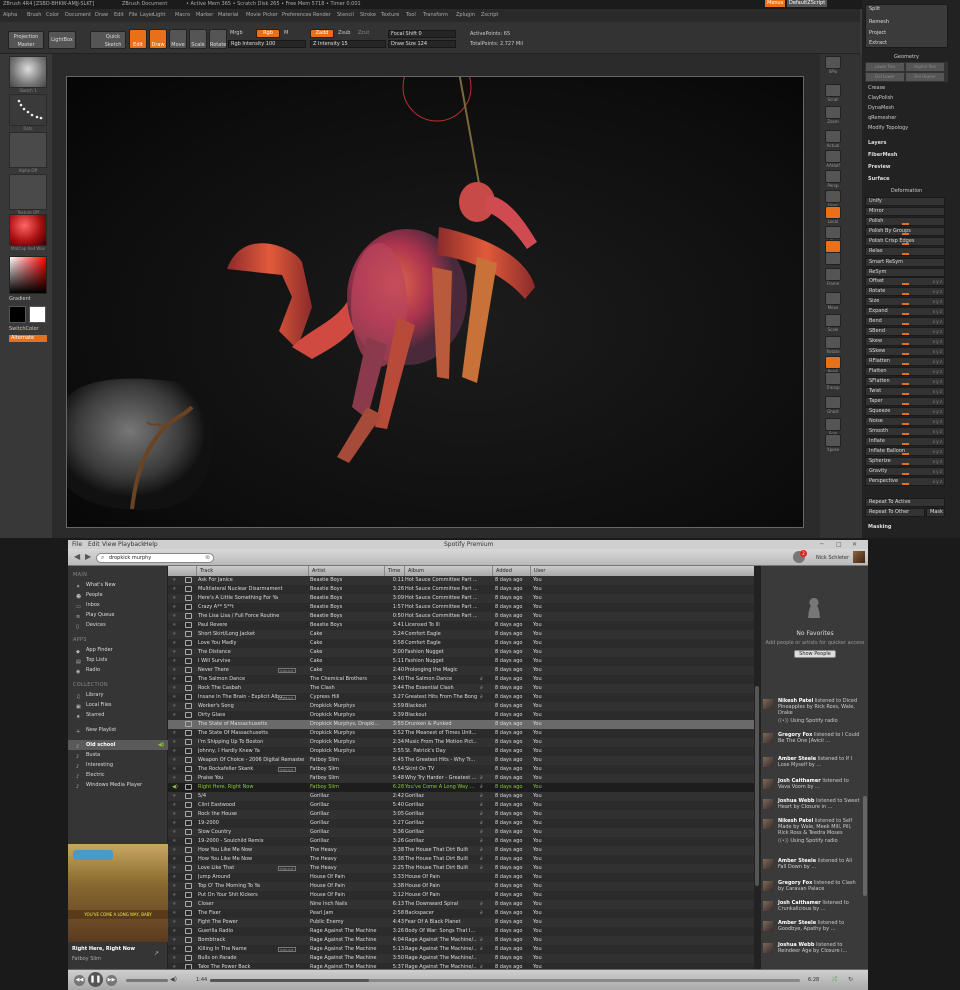 Image resolution: width=960 pixels, height=990 pixels. I want to click on qremesher-item: qRemesher, so click(906, 118).